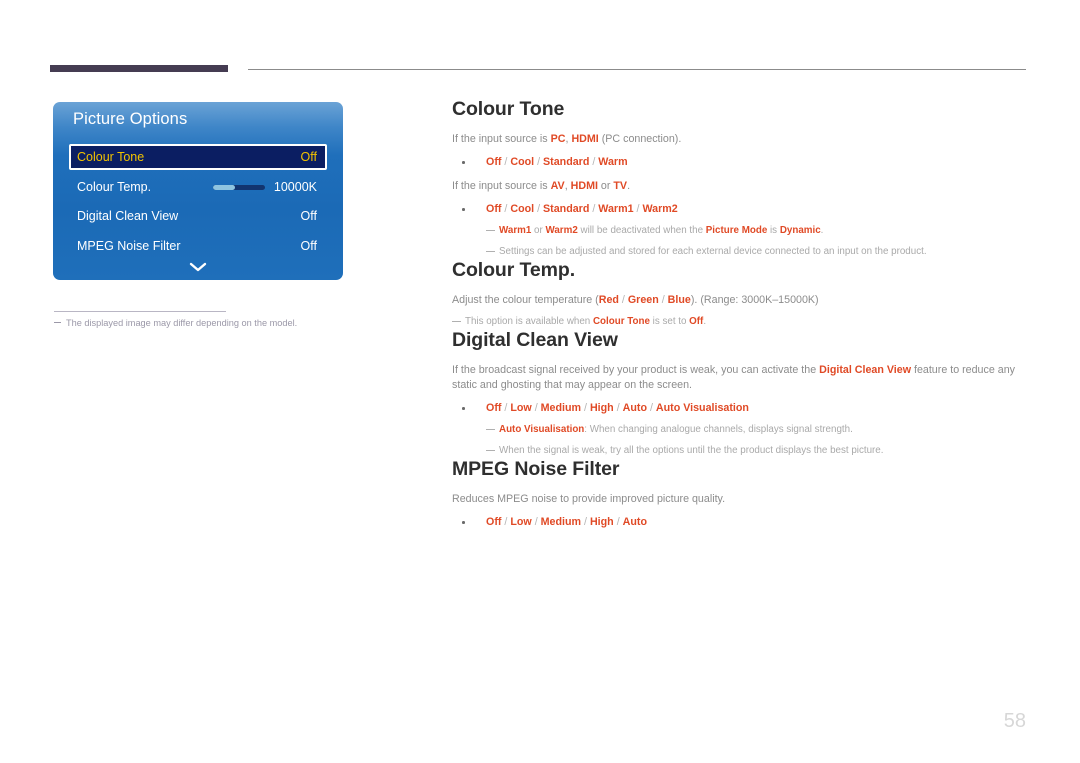 This screenshot has height=763, width=1080. What do you see at coordinates (130, 119) in the screenshot?
I see `osd-panel-title: Picture Options` at bounding box center [130, 119].